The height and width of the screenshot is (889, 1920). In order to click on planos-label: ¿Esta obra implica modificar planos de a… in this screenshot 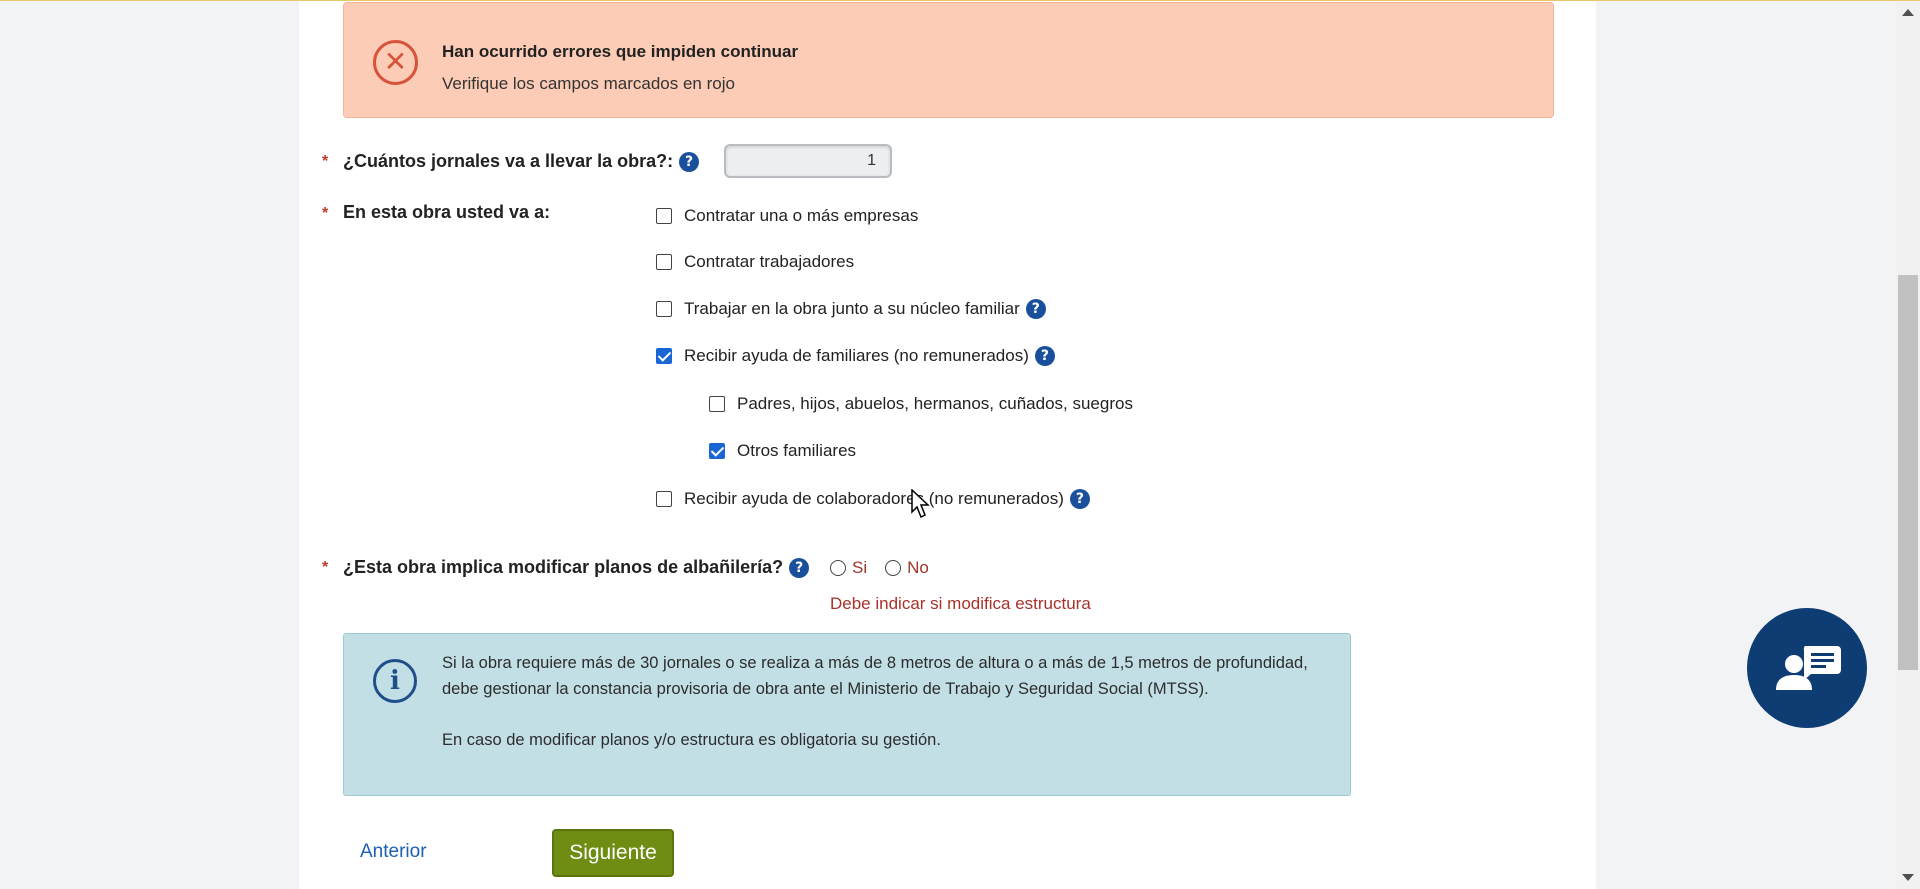, I will do `click(576, 568)`.